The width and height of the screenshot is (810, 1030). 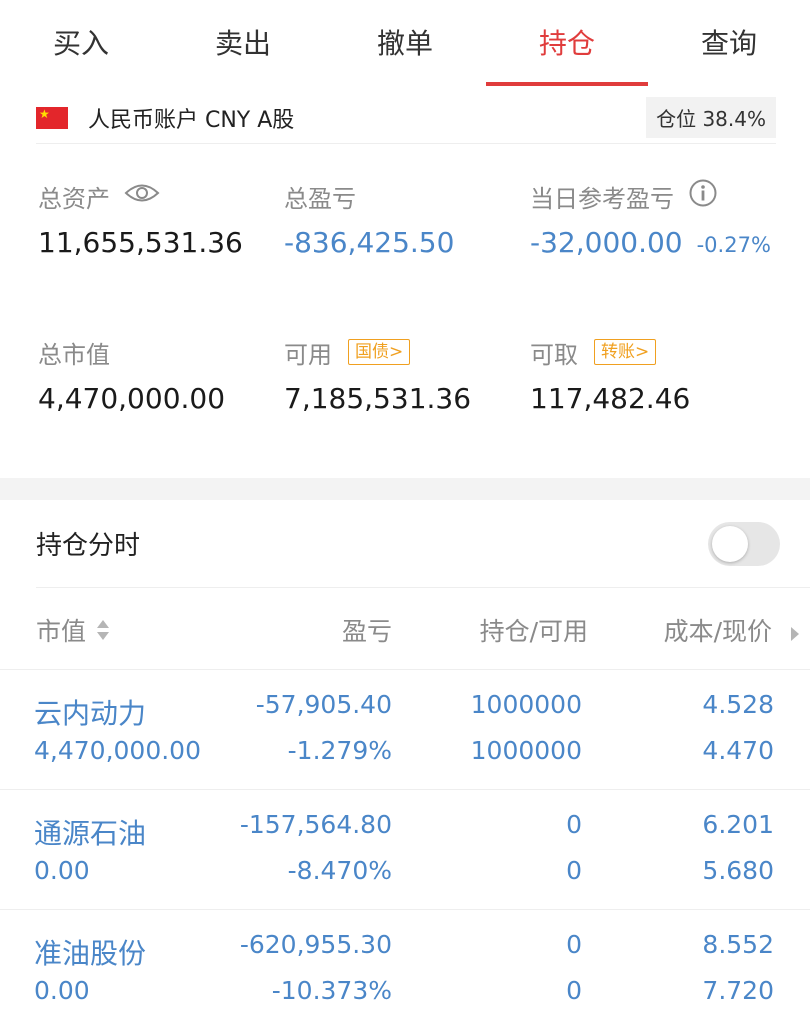 What do you see at coordinates (610, 375) in the screenshot?
I see `stat-withdrawable: 可取 转账> 117,482.46` at bounding box center [610, 375].